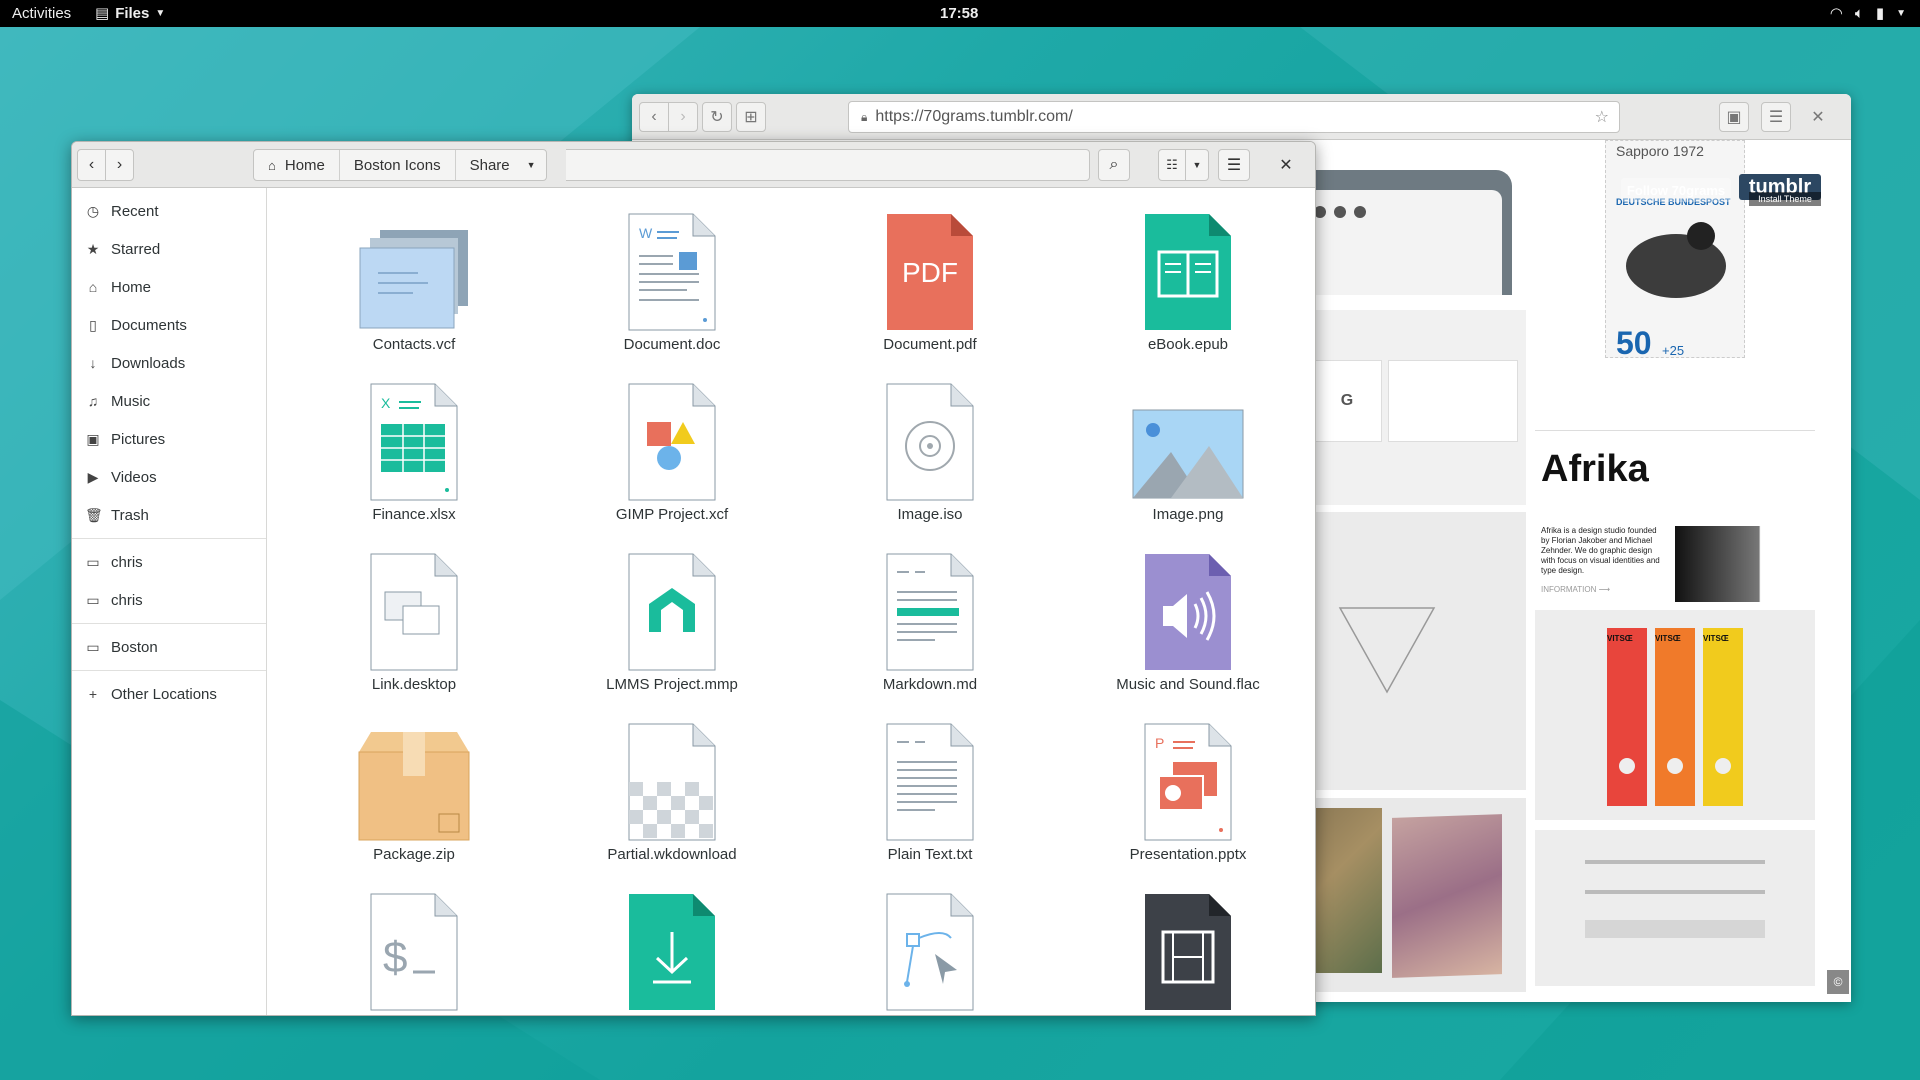 The image size is (1920, 1080). What do you see at coordinates (672, 799) in the screenshot?
I see `file-item: Partial.wkdownload` at bounding box center [672, 799].